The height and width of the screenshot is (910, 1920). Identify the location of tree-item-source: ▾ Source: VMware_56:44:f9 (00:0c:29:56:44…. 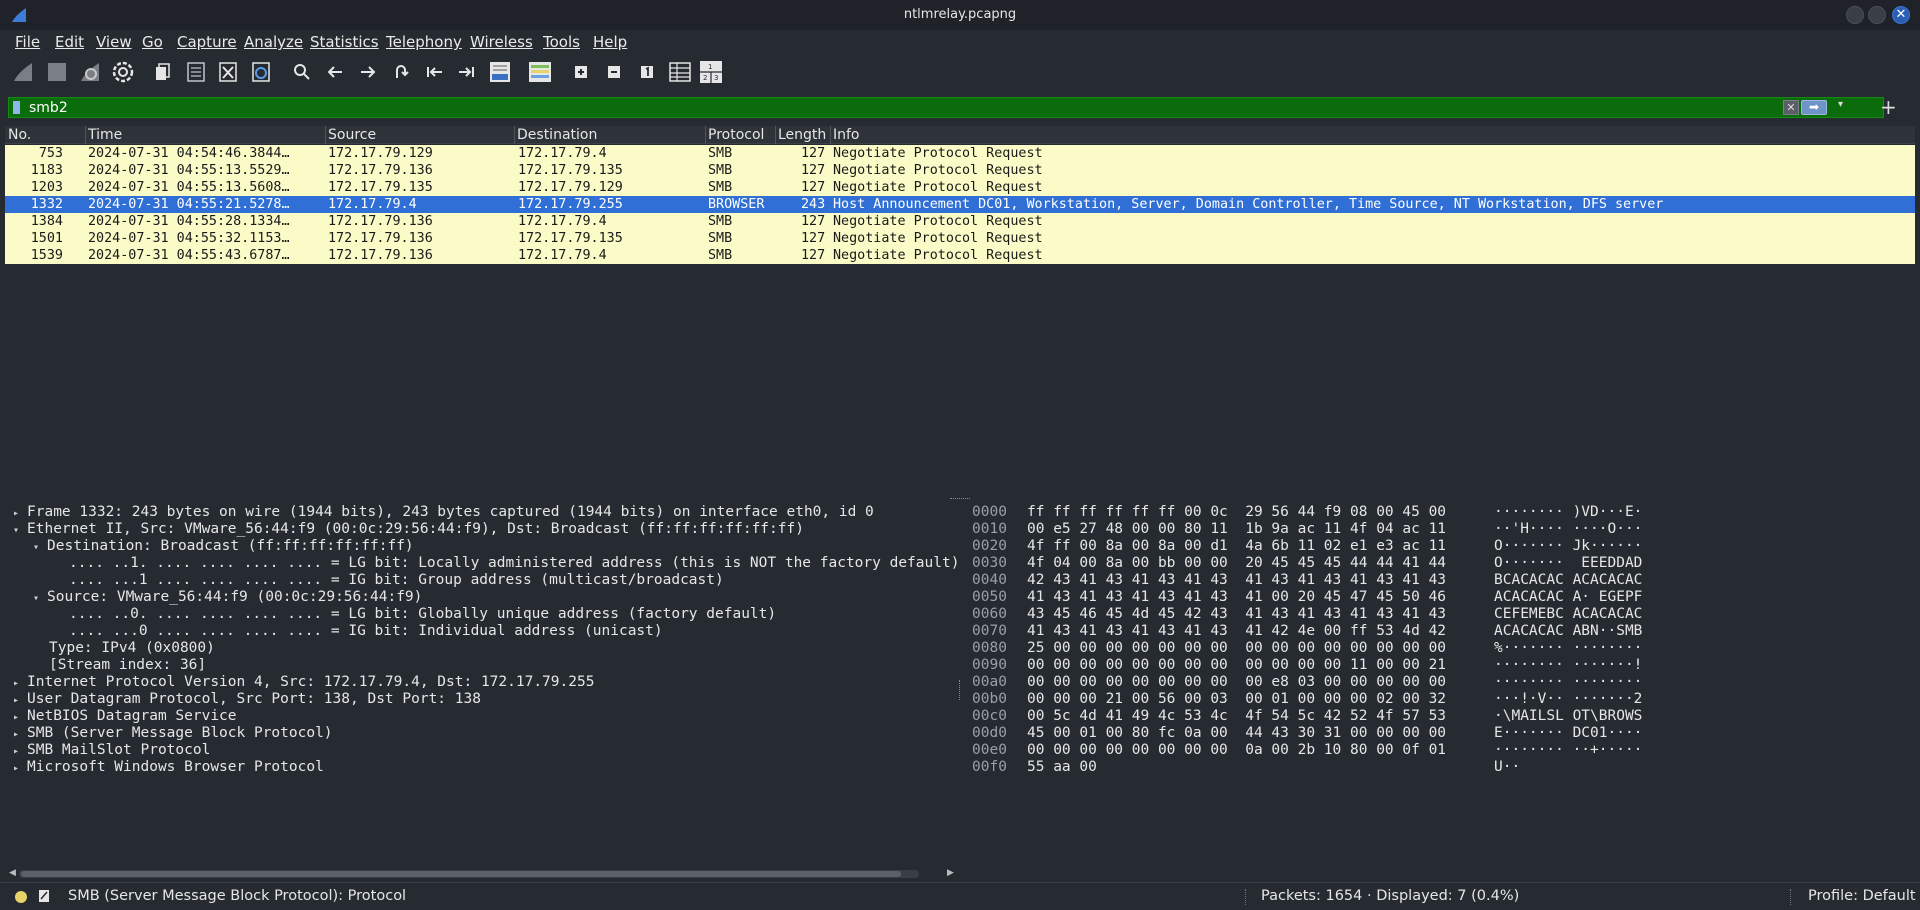
(227, 598).